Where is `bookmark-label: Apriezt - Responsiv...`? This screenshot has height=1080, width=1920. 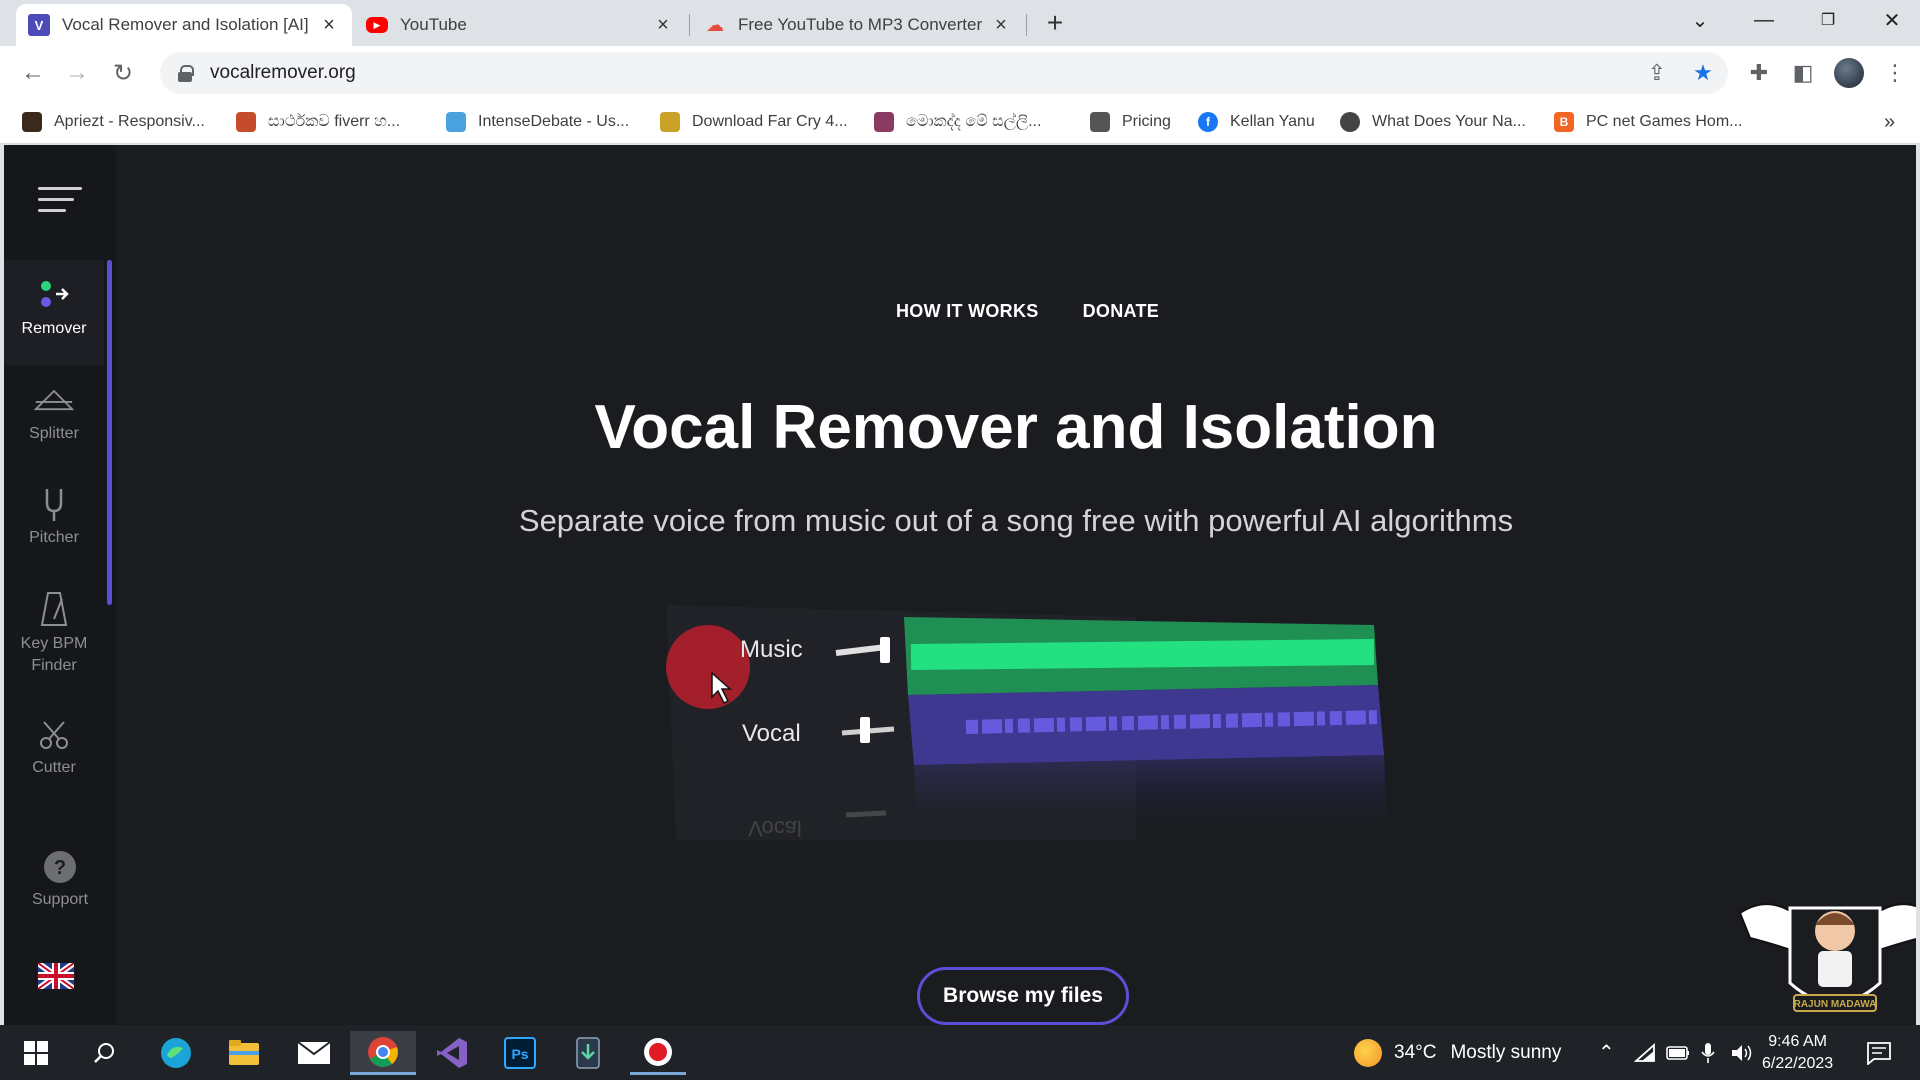 bookmark-label: Apriezt - Responsiv... is located at coordinates (129, 121).